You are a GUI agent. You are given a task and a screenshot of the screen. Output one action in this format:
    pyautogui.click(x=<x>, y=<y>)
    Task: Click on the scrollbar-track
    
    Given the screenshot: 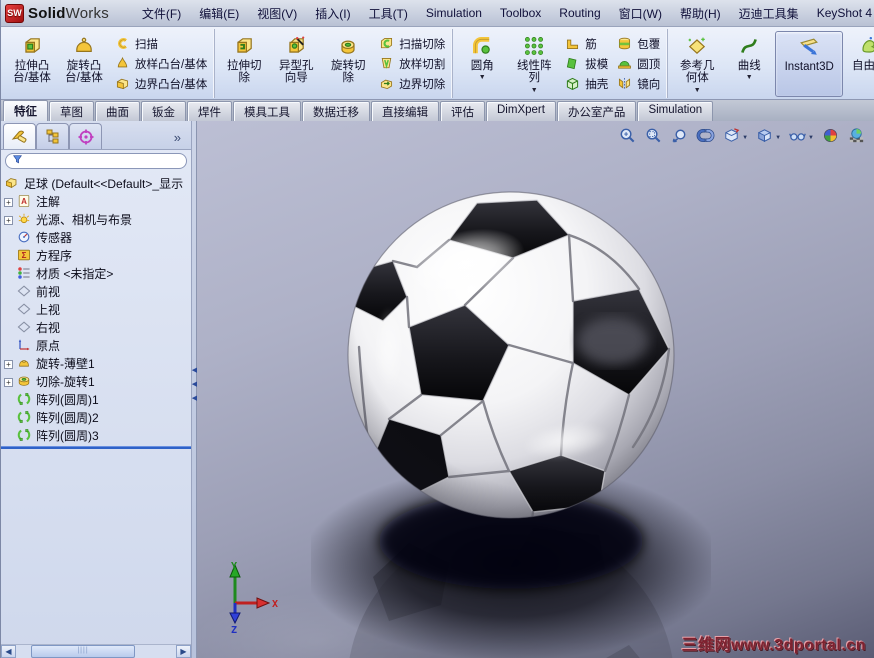 What is the action you would take?
    pyautogui.click(x=96, y=651)
    